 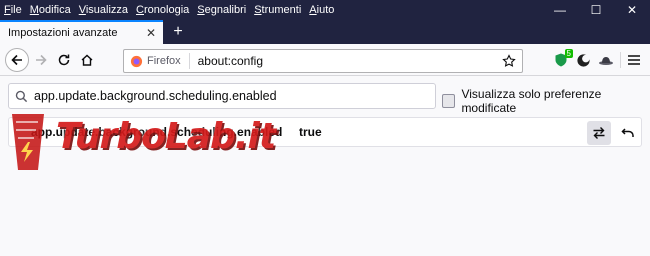 I want to click on toggle-button, so click(x=599, y=133).